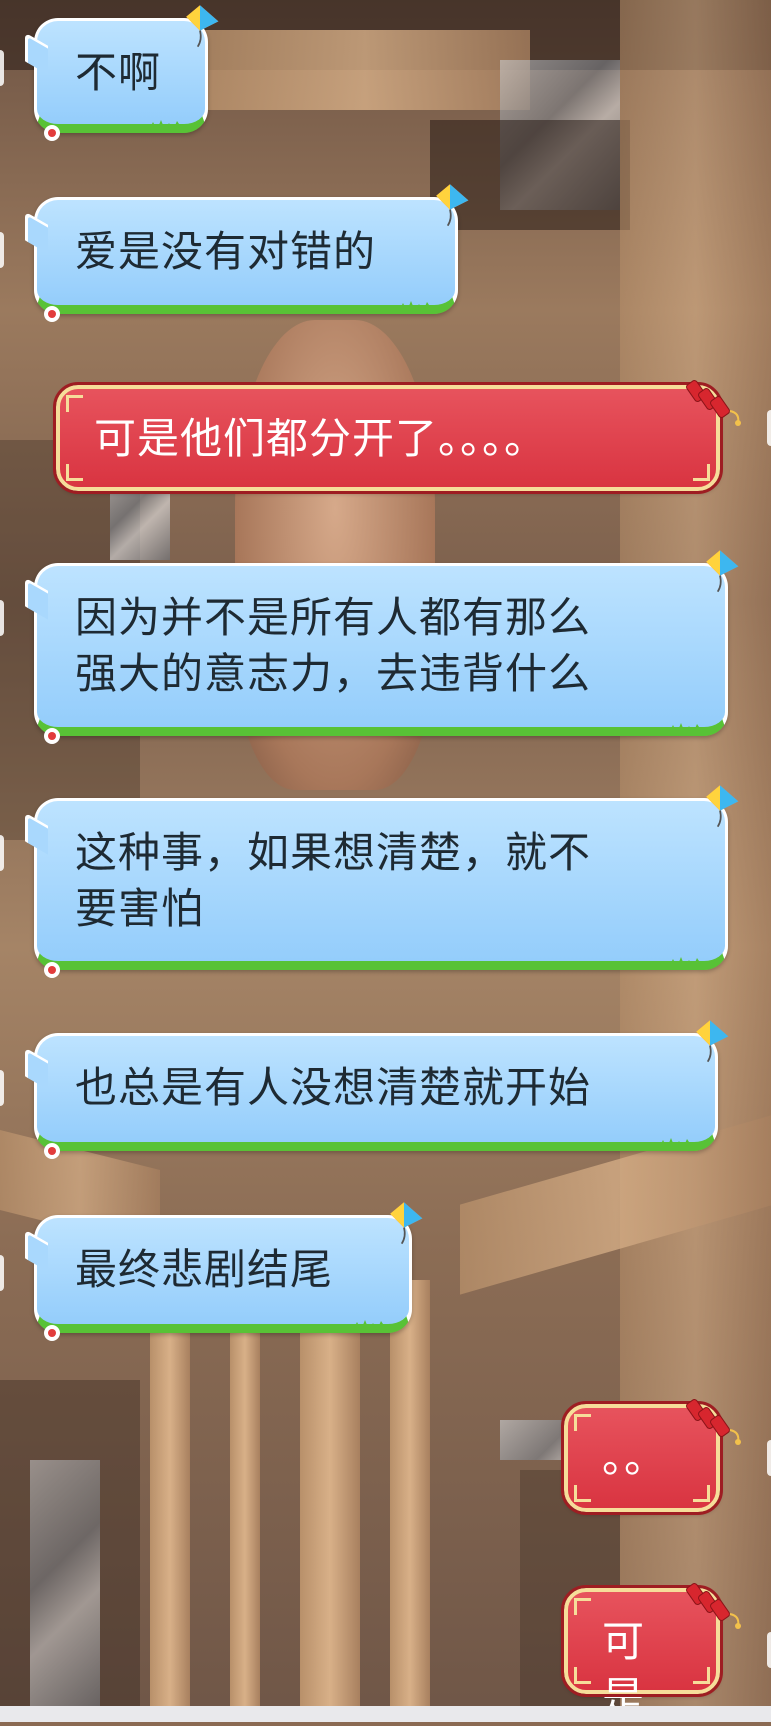  Describe the element at coordinates (333, 645) in the screenshot. I see `message-text: 因为并不是所有人都有那么 强大的意志力，去违背什么` at that location.